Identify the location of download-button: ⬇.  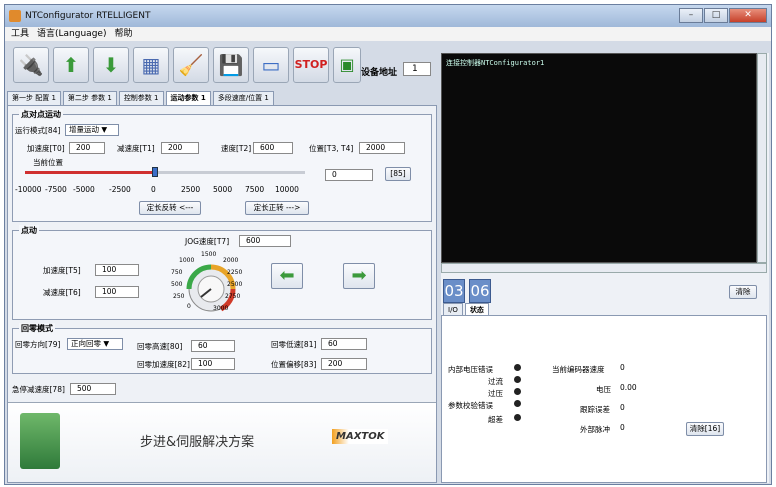
(111, 65).